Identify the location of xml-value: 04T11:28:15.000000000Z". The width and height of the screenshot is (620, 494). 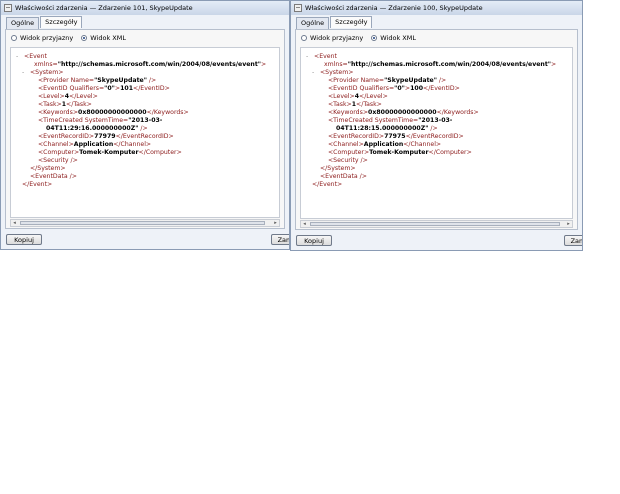
(382, 128).